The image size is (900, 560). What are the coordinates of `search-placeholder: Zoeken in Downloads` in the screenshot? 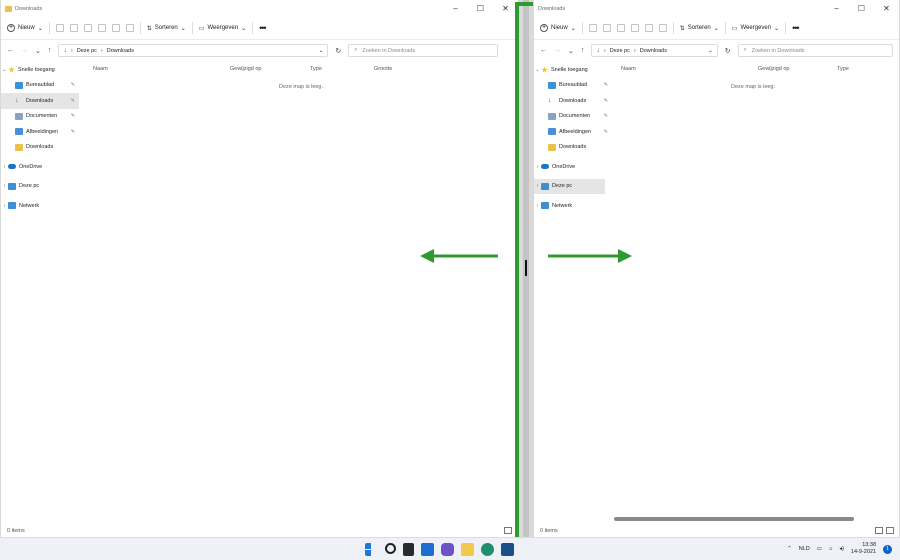 It's located at (778, 50).